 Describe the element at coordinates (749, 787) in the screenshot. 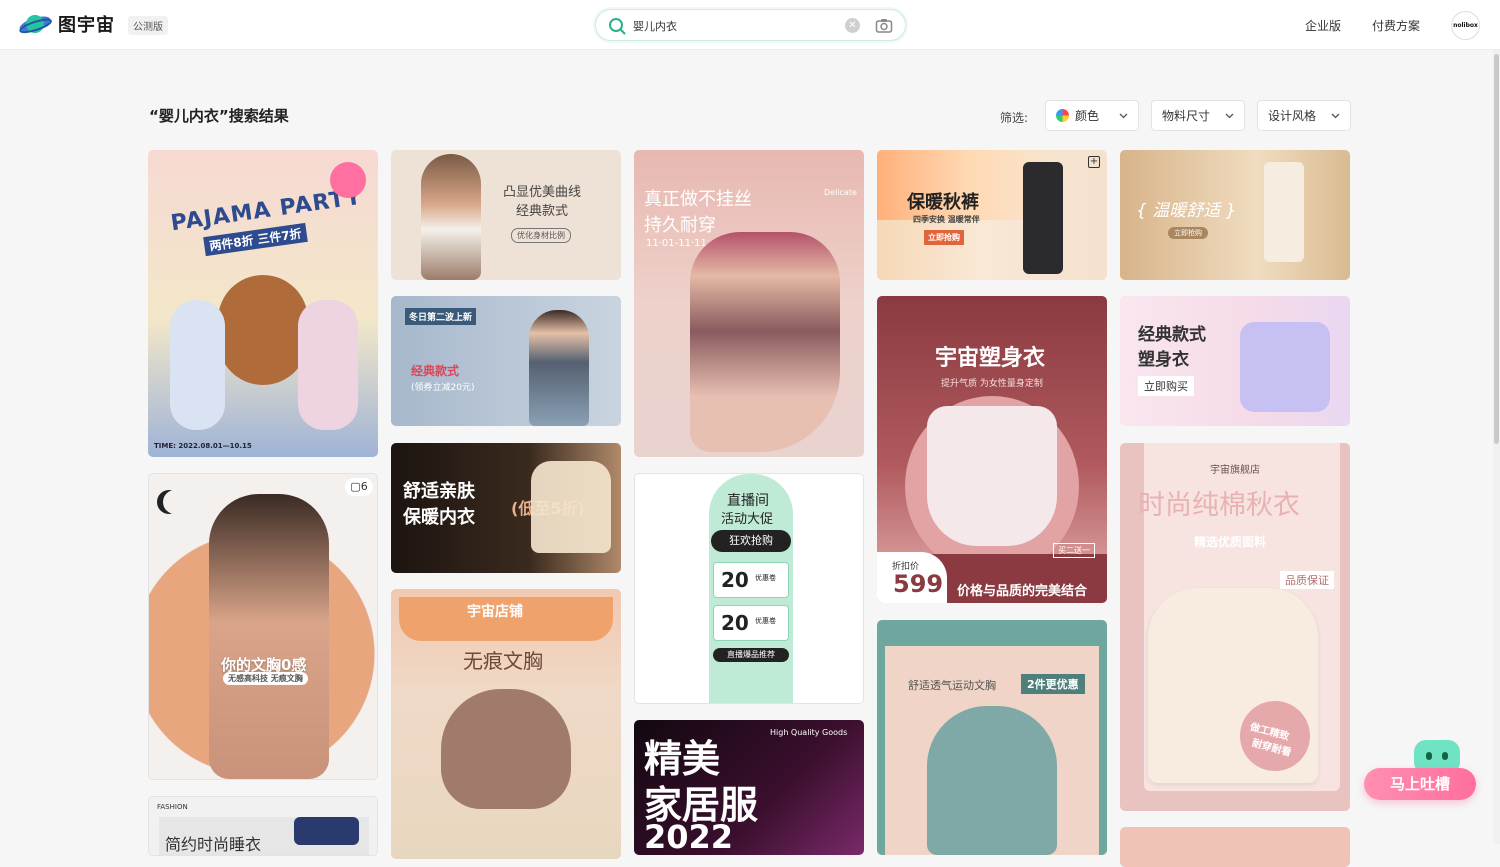

I see `template-card-homewear: 精美 家居服 2022 High Quality Goods` at that location.